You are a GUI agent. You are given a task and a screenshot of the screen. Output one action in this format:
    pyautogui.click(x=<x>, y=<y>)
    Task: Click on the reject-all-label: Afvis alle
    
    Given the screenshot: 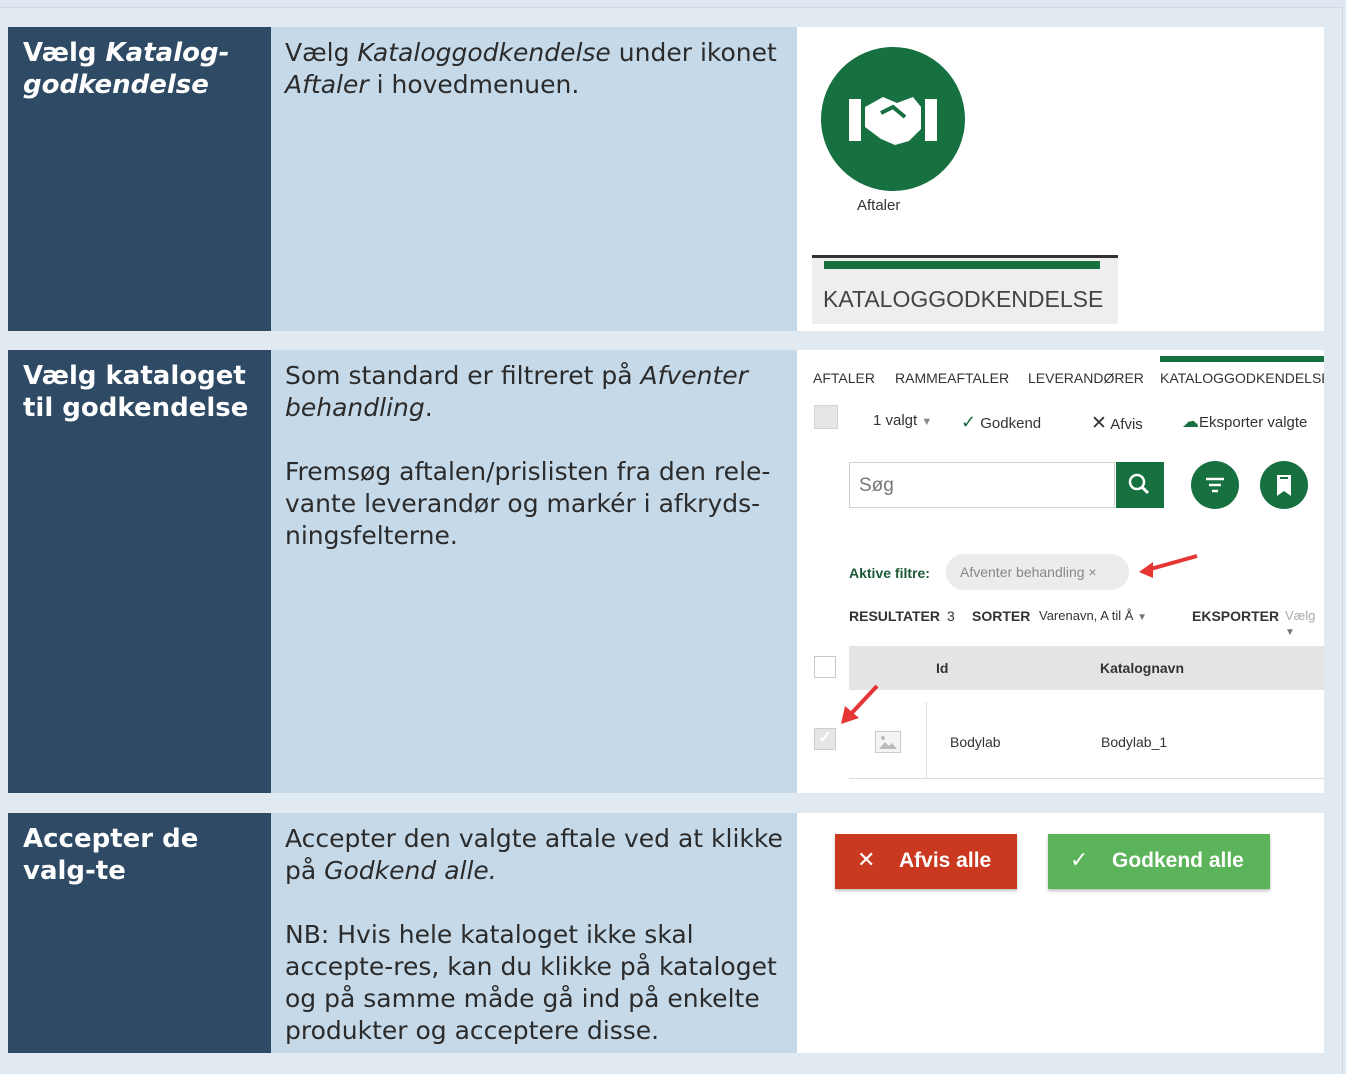 What is the action you would take?
    pyautogui.click(x=945, y=860)
    